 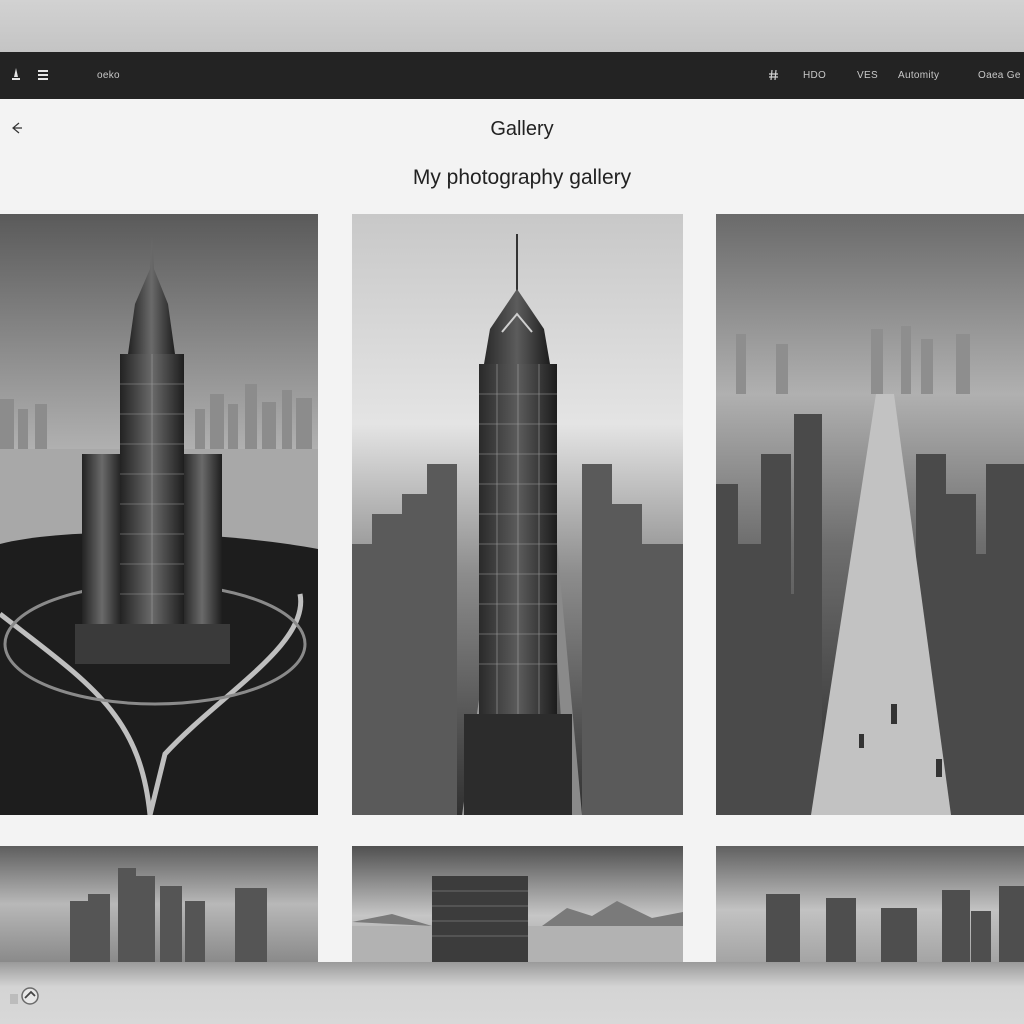 What do you see at coordinates (517, 904) in the screenshot?
I see `gallery-photo-building-lake` at bounding box center [517, 904].